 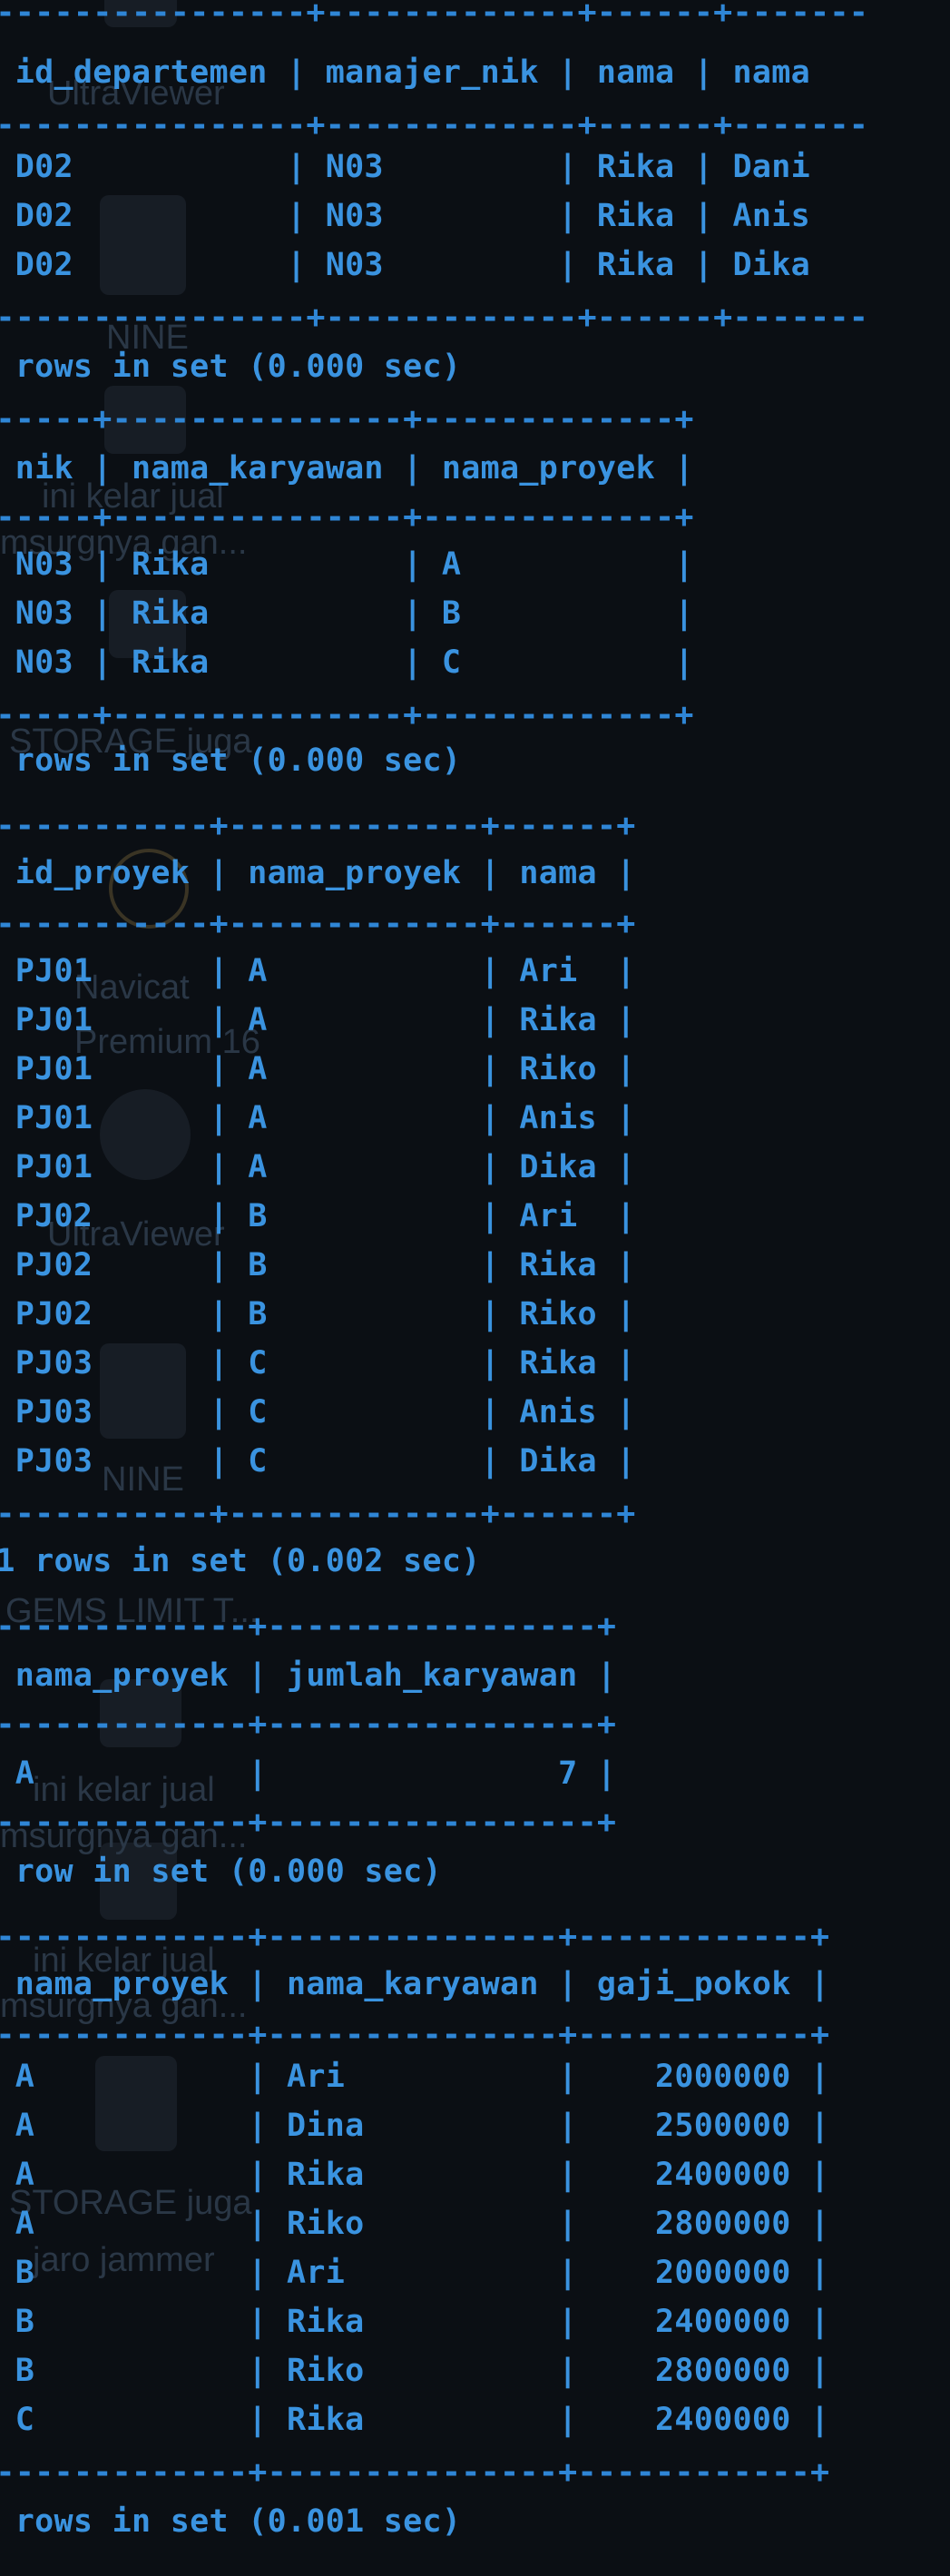 I want to click on table-row: | B | Riko | 2800000 |, so click(x=415, y=2371).